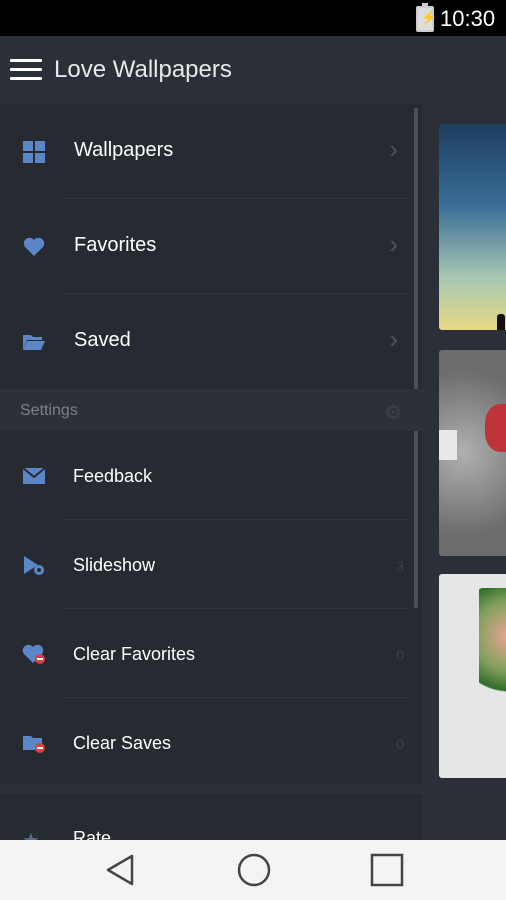 The image size is (506, 900). I want to click on back-icon, so click(120, 870).